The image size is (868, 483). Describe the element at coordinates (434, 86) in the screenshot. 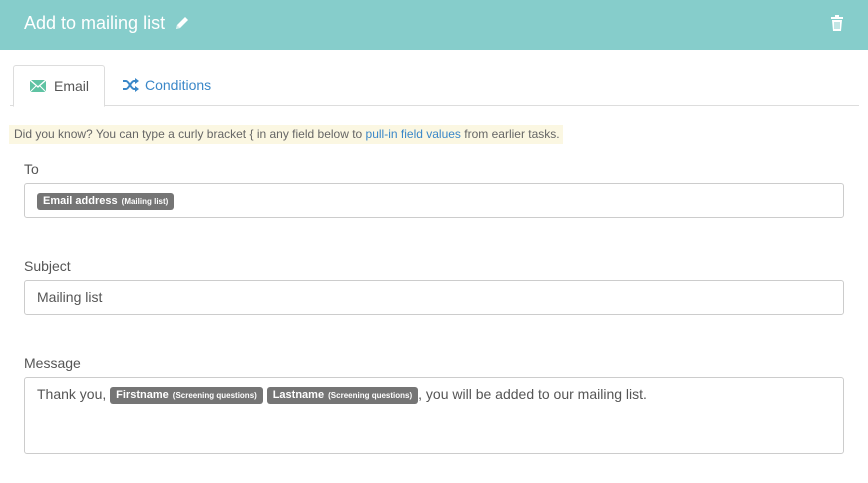

I see `tab-bar: Email Conditions` at that location.